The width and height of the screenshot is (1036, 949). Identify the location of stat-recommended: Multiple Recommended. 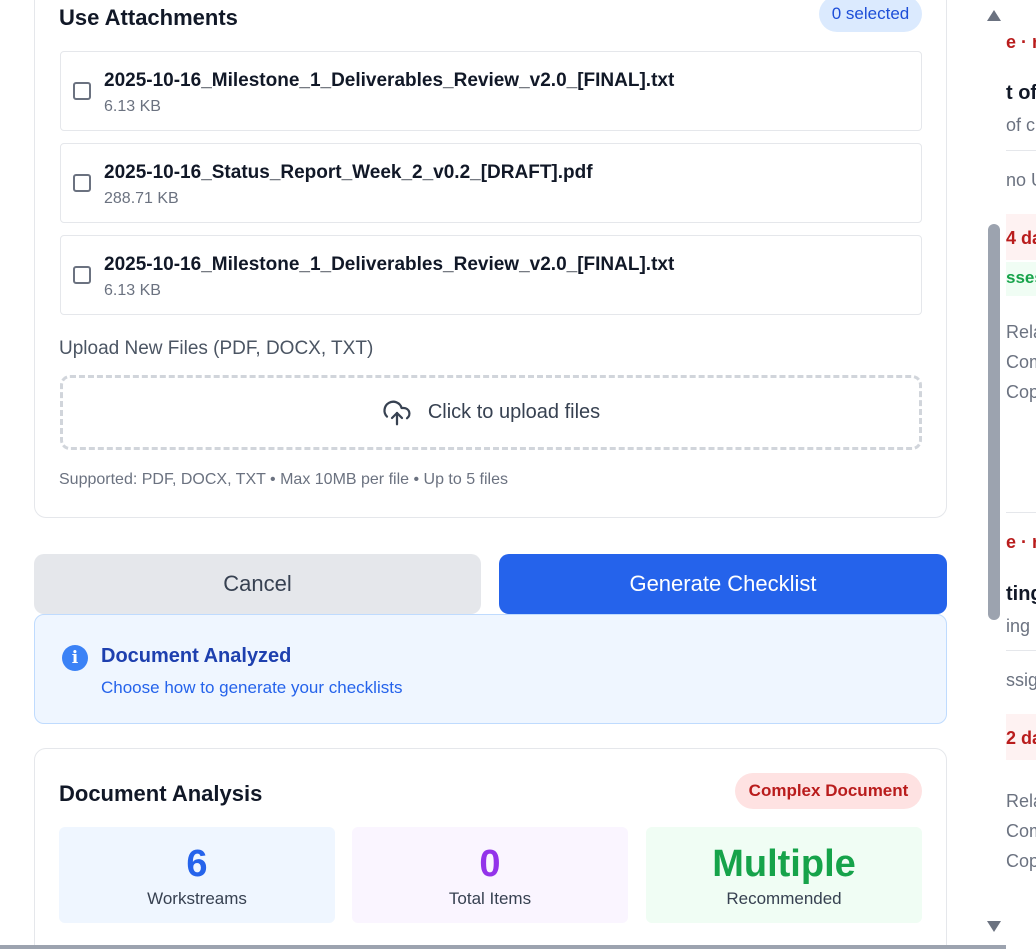
(784, 875).